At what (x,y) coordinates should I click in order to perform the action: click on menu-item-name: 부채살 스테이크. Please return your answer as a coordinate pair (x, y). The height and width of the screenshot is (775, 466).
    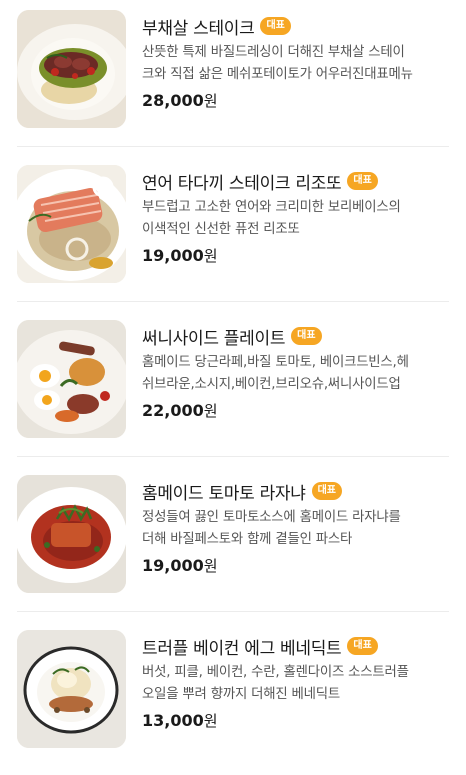
    Looking at the image, I should click on (198, 28).